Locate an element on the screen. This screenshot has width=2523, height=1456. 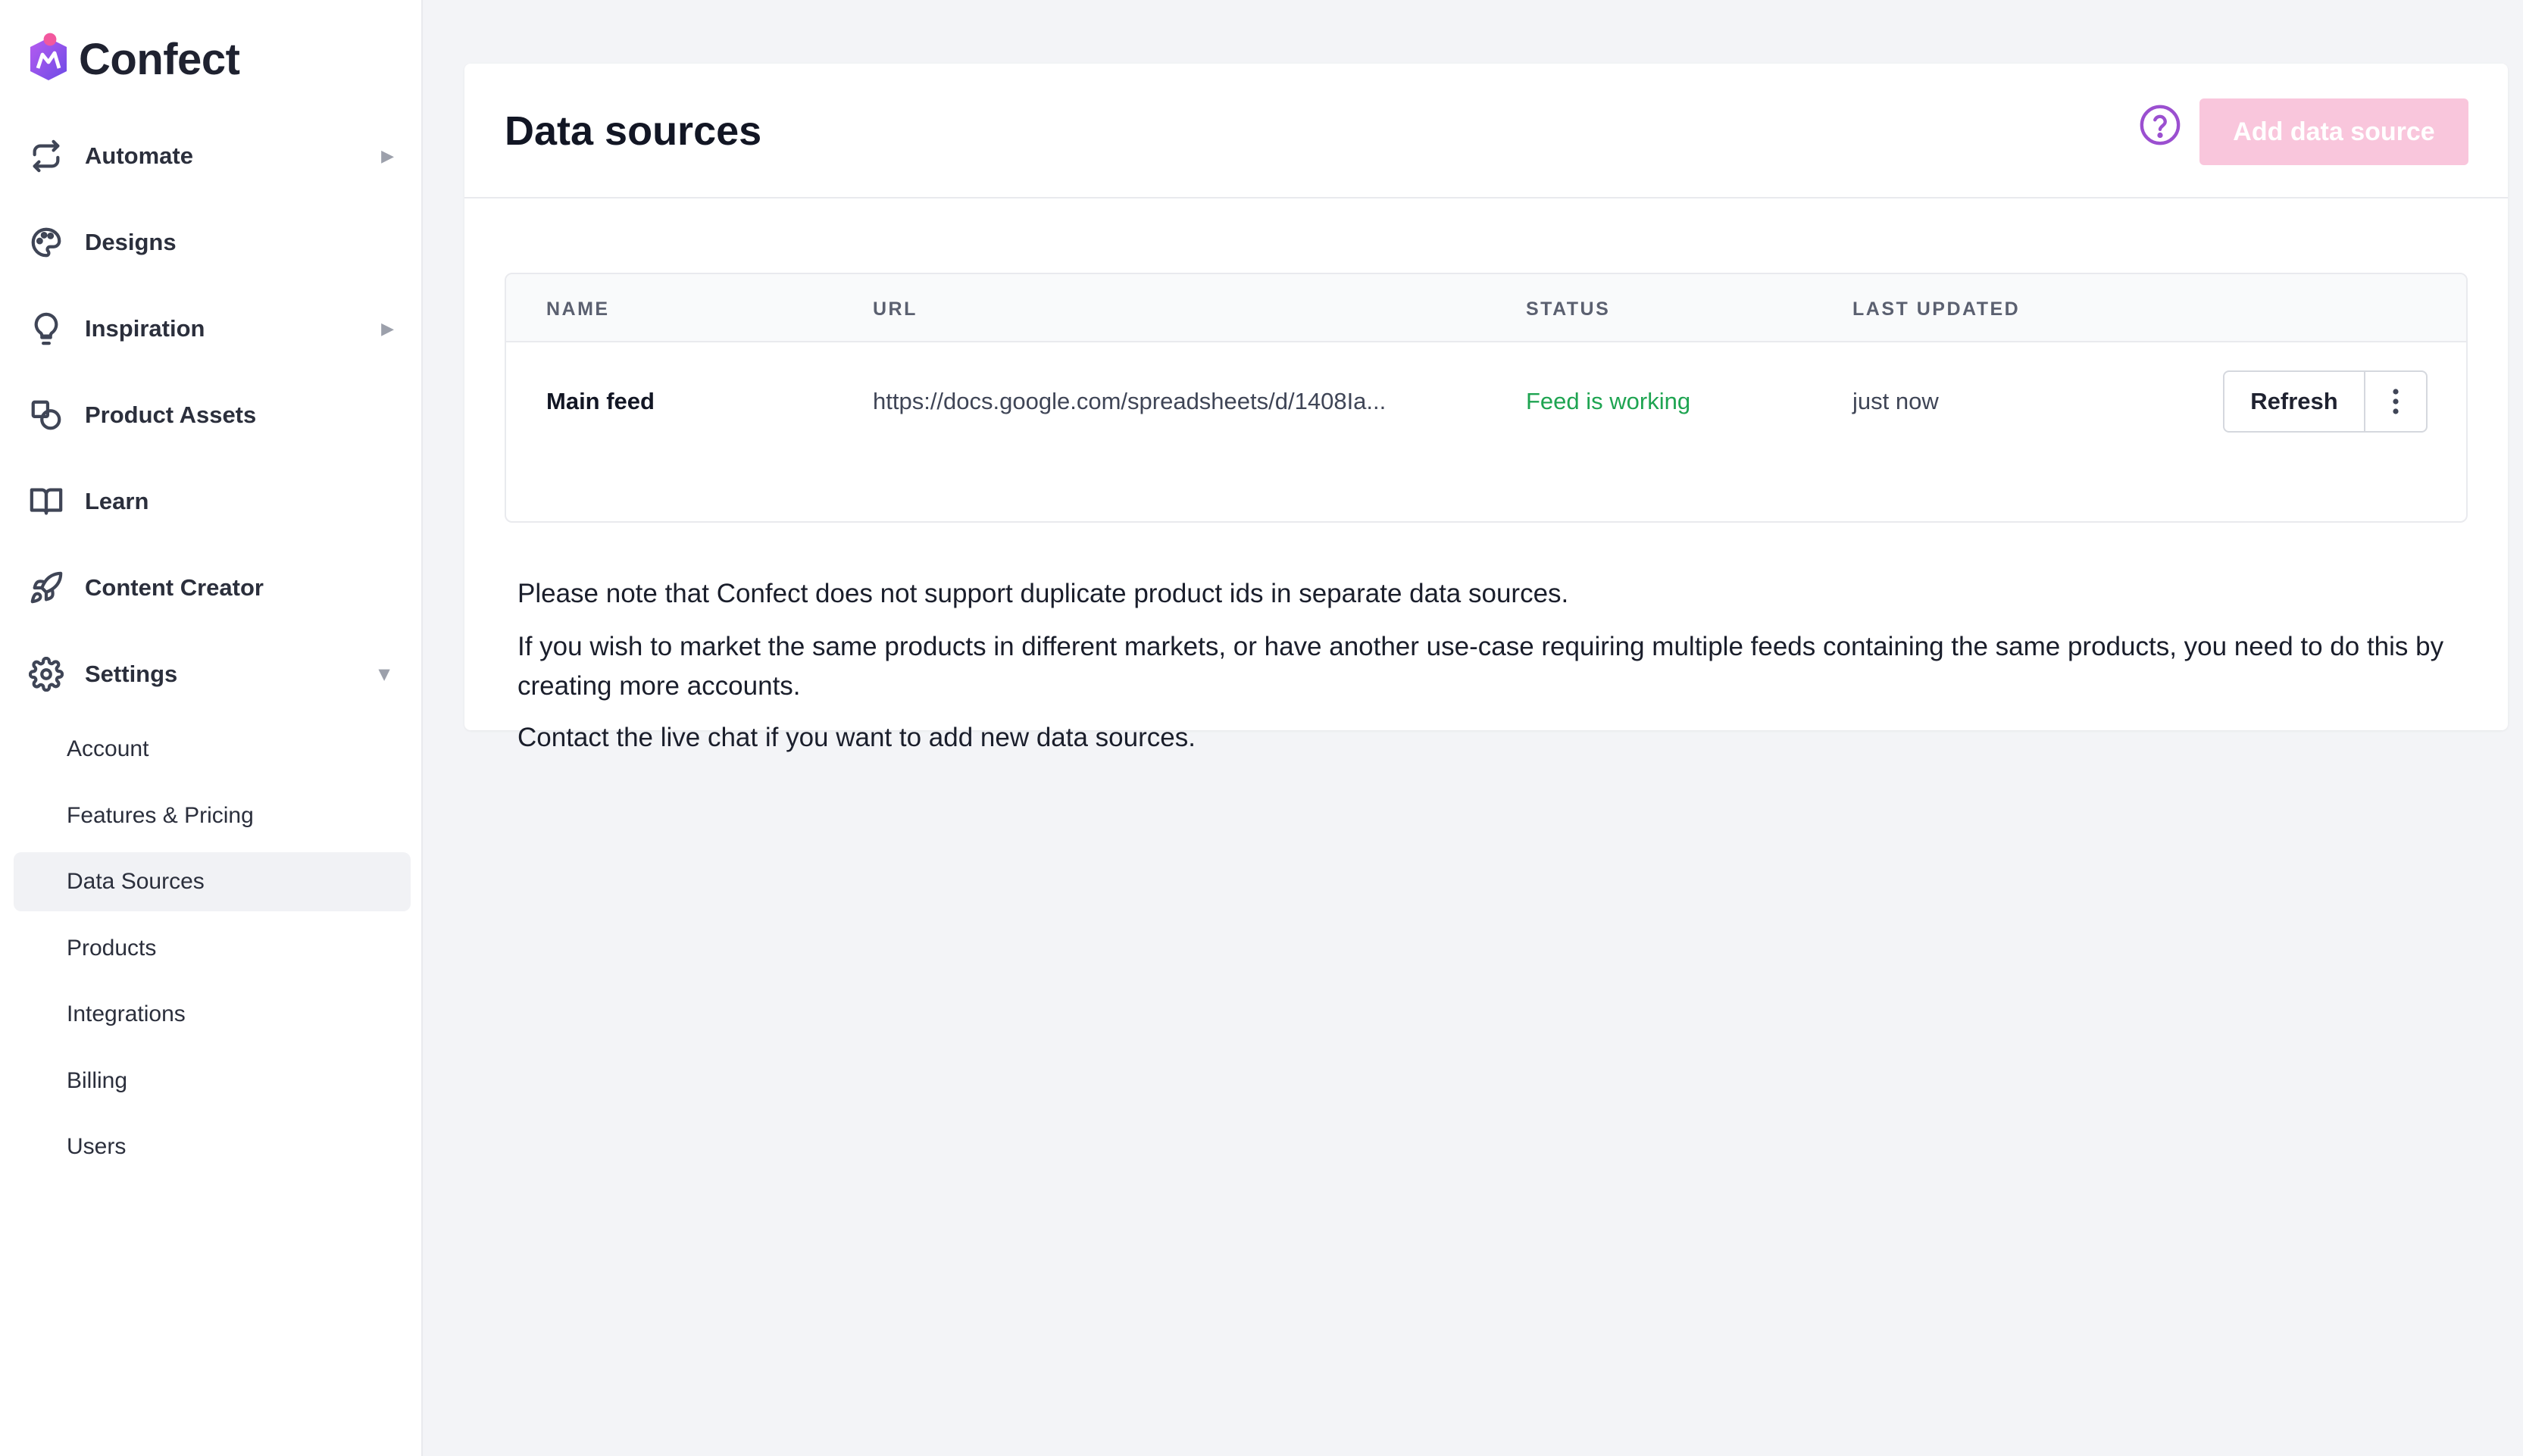
cell-name: Main feed is located at coordinates (600, 401).